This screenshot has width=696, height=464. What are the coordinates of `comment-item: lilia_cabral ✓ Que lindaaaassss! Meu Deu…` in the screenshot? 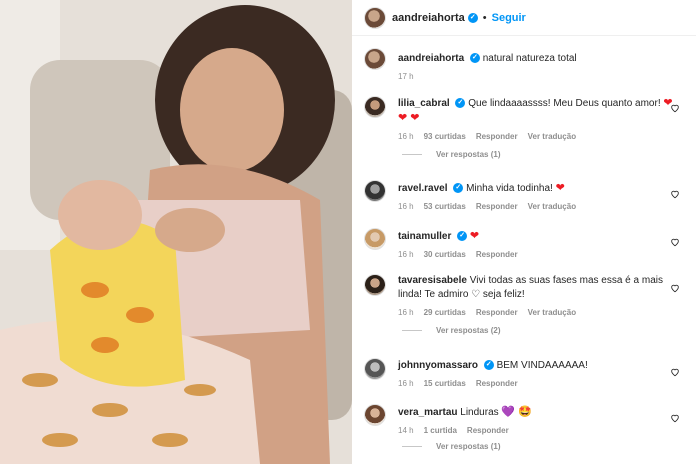 It's located at (524, 127).